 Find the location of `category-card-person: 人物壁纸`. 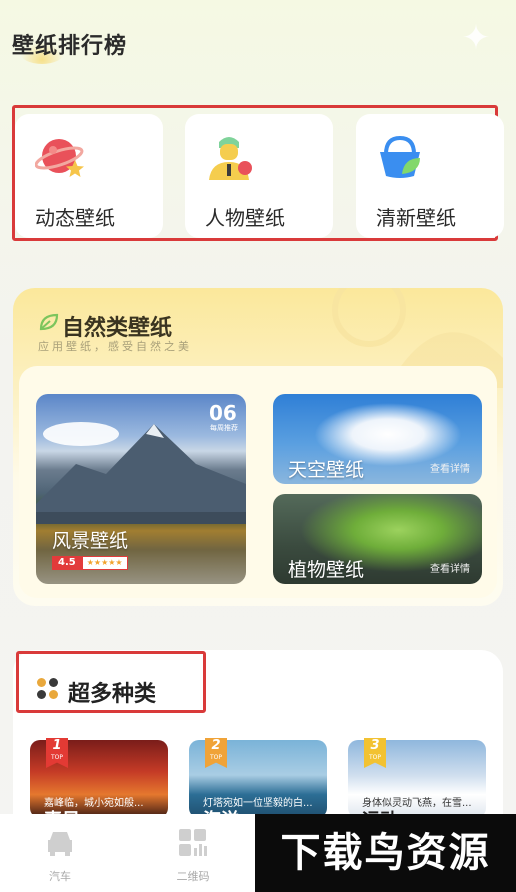

category-card-person: 人物壁纸 is located at coordinates (259, 176).